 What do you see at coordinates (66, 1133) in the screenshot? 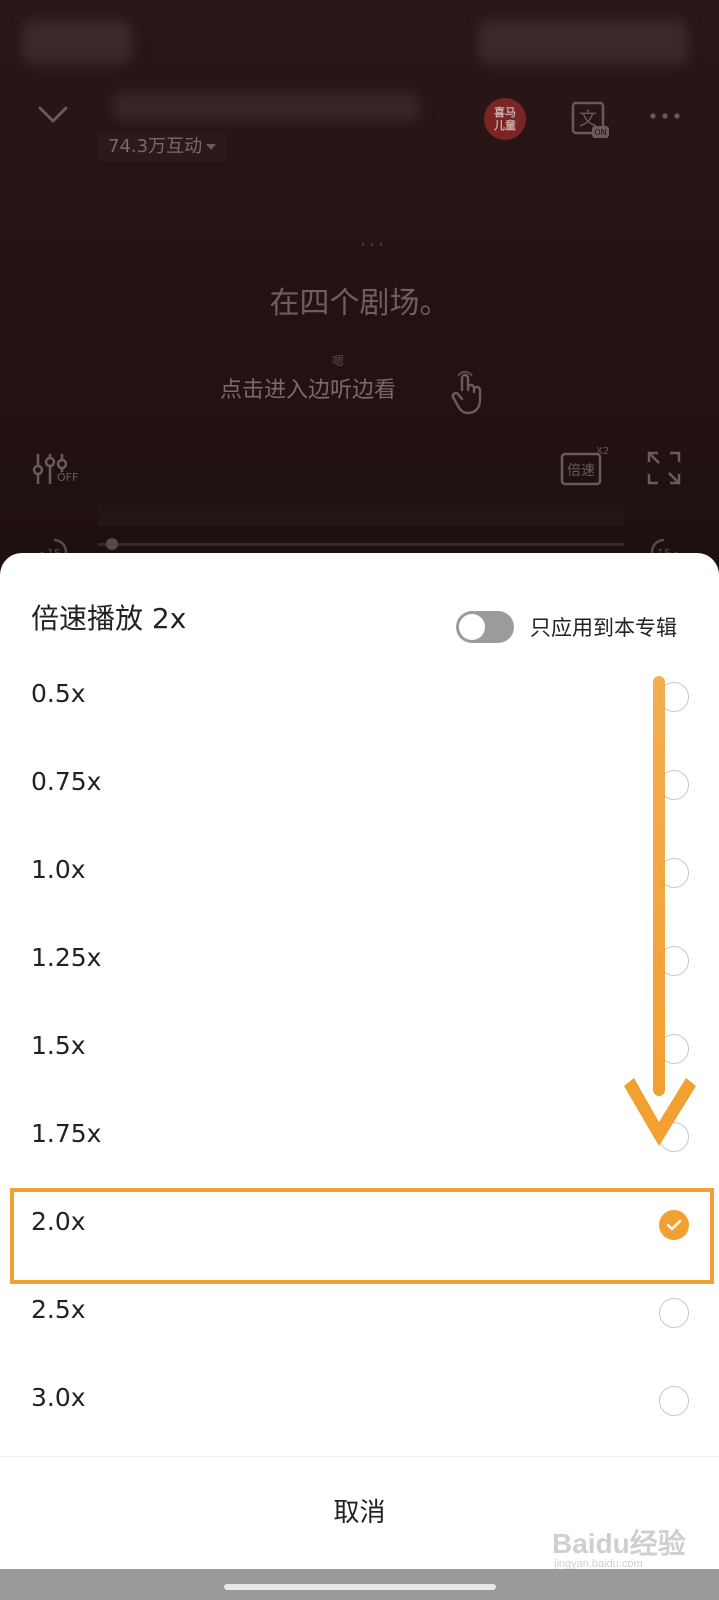
I see `speed-option-label: 1.75x` at bounding box center [66, 1133].